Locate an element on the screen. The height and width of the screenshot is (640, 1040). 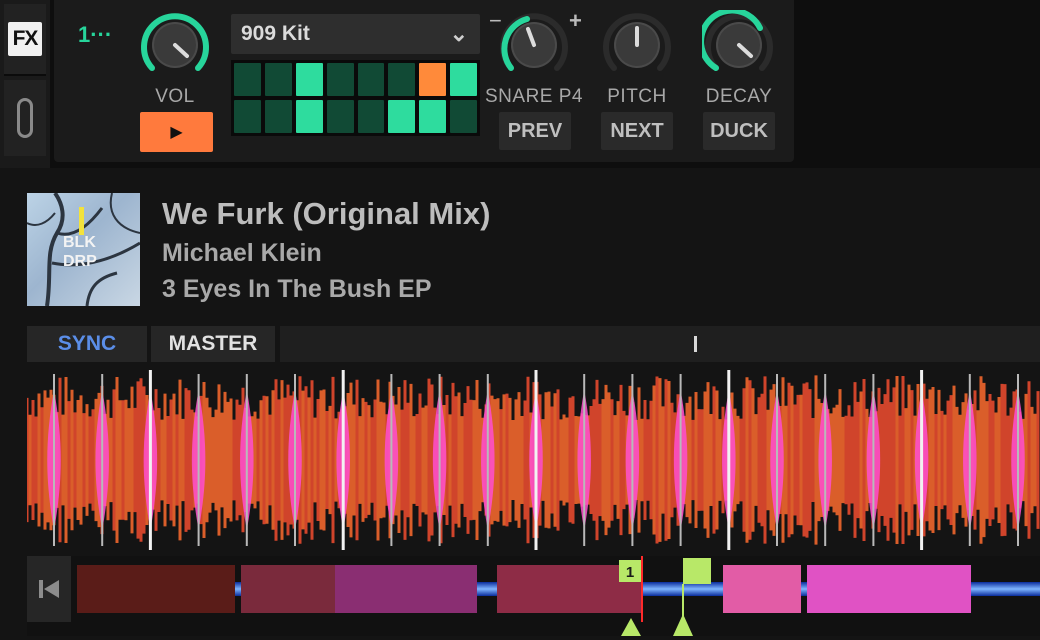
overview-waveform: 1 is located at coordinates (558, 596).